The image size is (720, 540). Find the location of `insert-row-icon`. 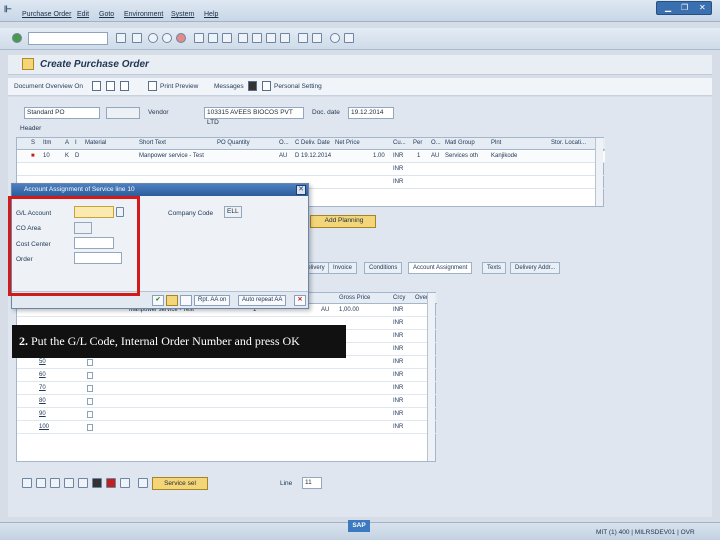

insert-row-icon is located at coordinates (69, 483).